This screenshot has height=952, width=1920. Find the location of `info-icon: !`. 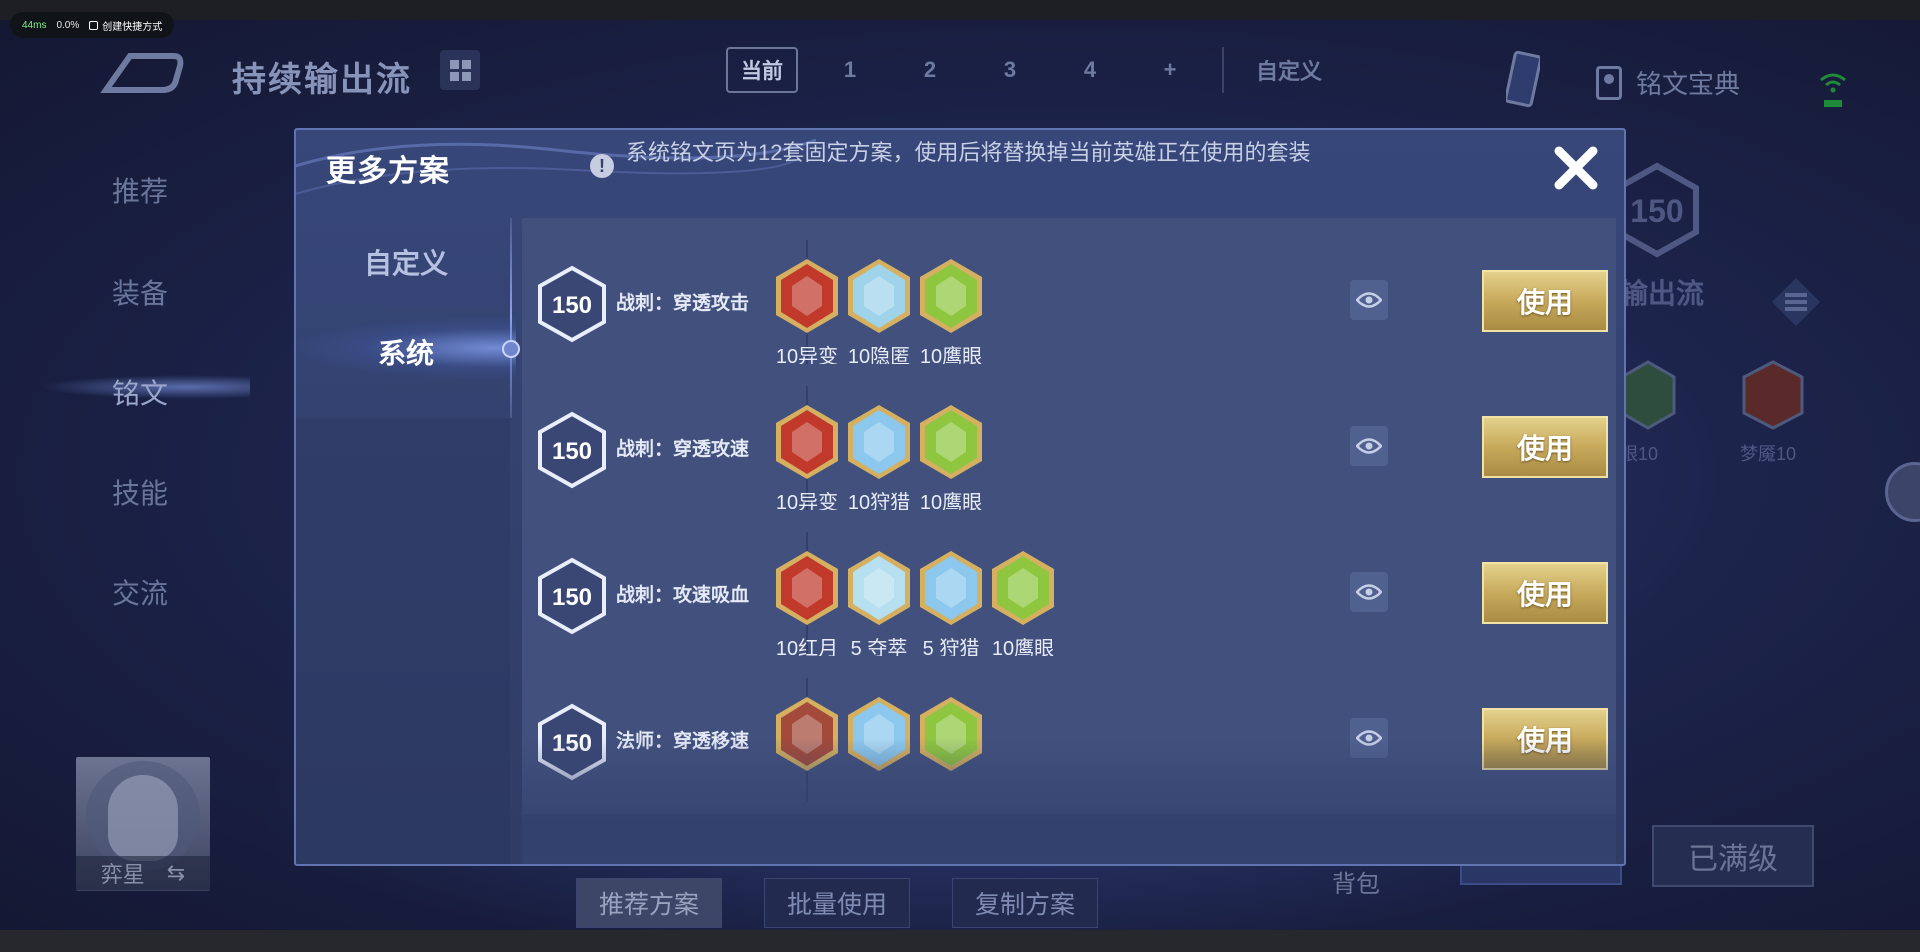

info-icon: ! is located at coordinates (602, 166).